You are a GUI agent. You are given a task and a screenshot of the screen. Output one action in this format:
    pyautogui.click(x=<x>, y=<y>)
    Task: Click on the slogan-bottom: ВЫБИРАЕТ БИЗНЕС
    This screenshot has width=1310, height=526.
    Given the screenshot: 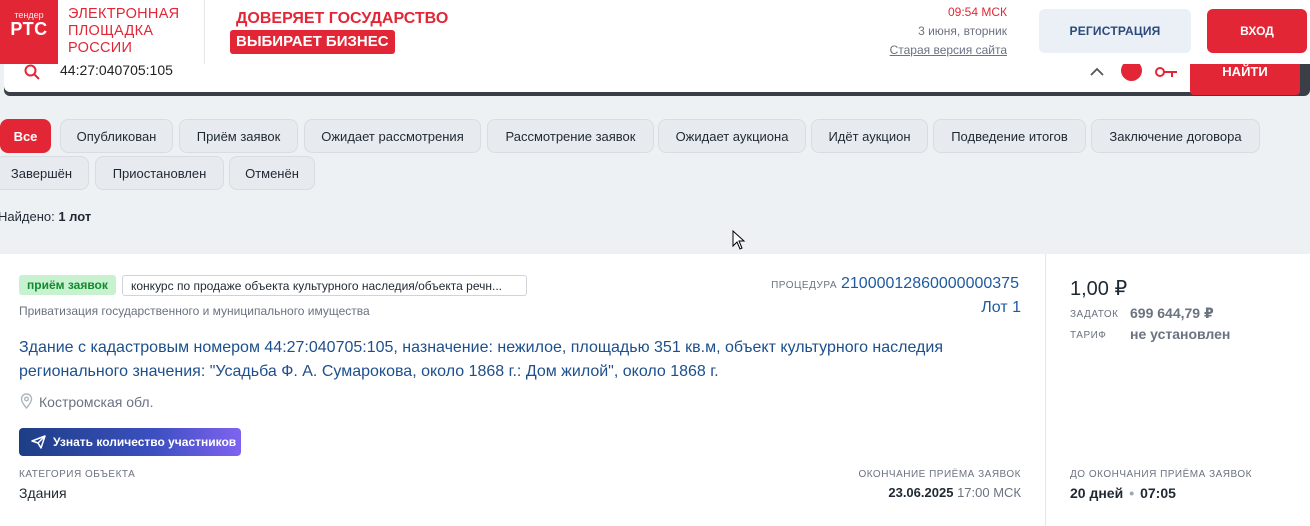 What is the action you would take?
    pyautogui.click(x=312, y=42)
    